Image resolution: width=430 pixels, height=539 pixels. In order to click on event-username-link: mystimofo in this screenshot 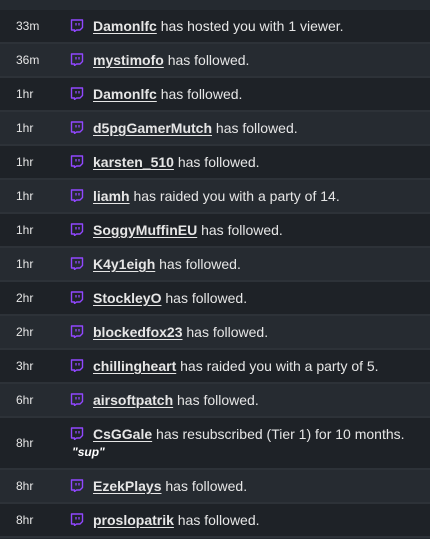, I will do `click(128, 60)`.